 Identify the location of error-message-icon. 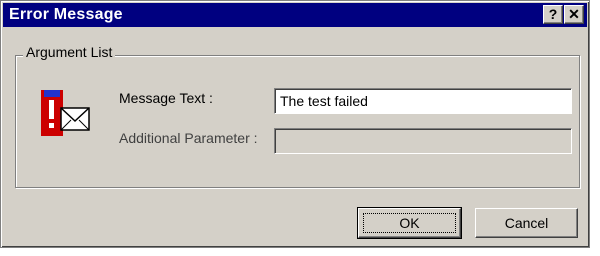
(65, 113).